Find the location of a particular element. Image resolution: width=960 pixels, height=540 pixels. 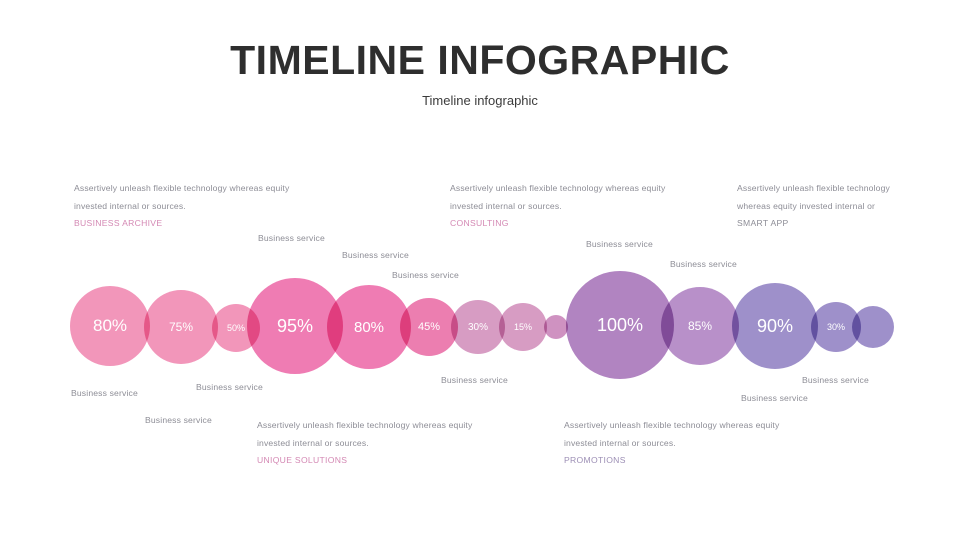

bubble-100pct-9: 100% is located at coordinates (620, 325).